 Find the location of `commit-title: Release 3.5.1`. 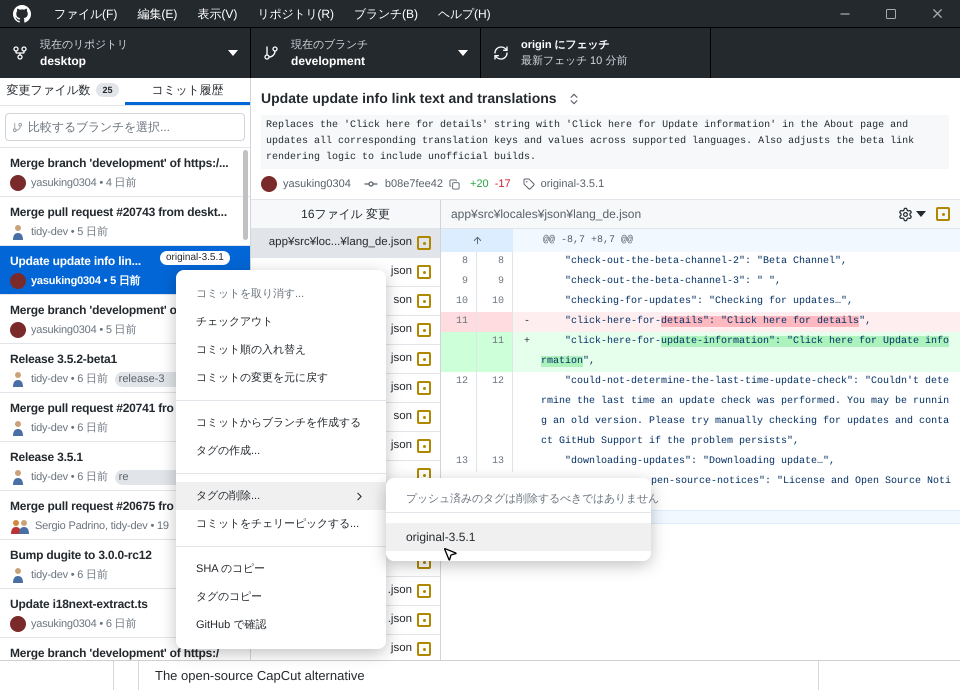

commit-title: Release 3.5.1 is located at coordinates (46, 457).